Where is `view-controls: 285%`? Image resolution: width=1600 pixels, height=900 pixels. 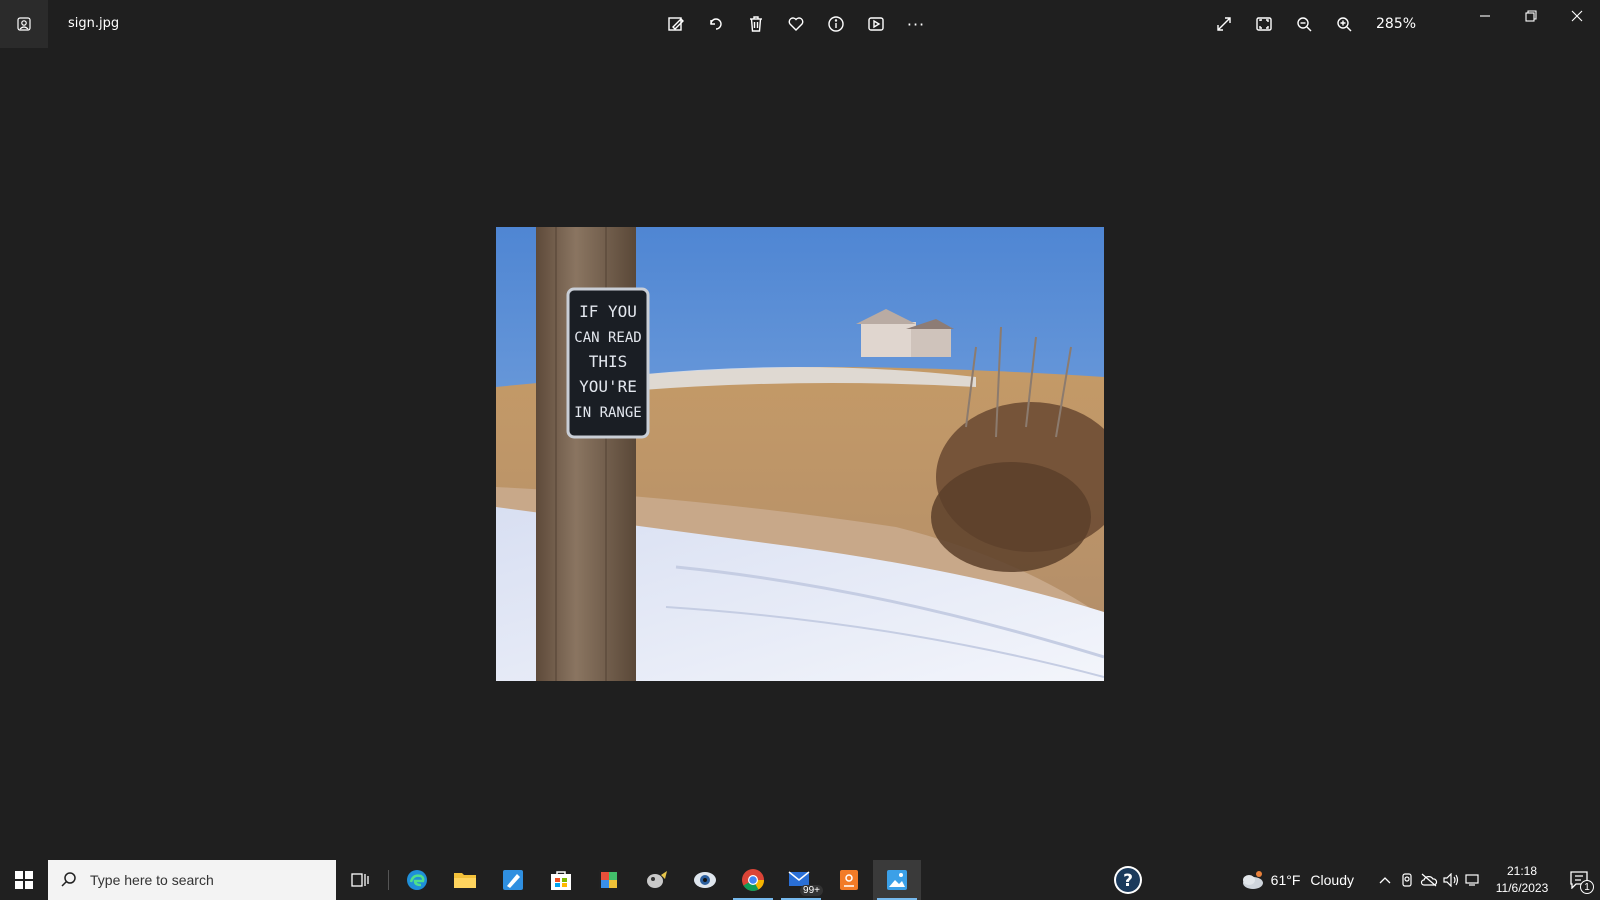 view-controls: 285% is located at coordinates (1312, 24).